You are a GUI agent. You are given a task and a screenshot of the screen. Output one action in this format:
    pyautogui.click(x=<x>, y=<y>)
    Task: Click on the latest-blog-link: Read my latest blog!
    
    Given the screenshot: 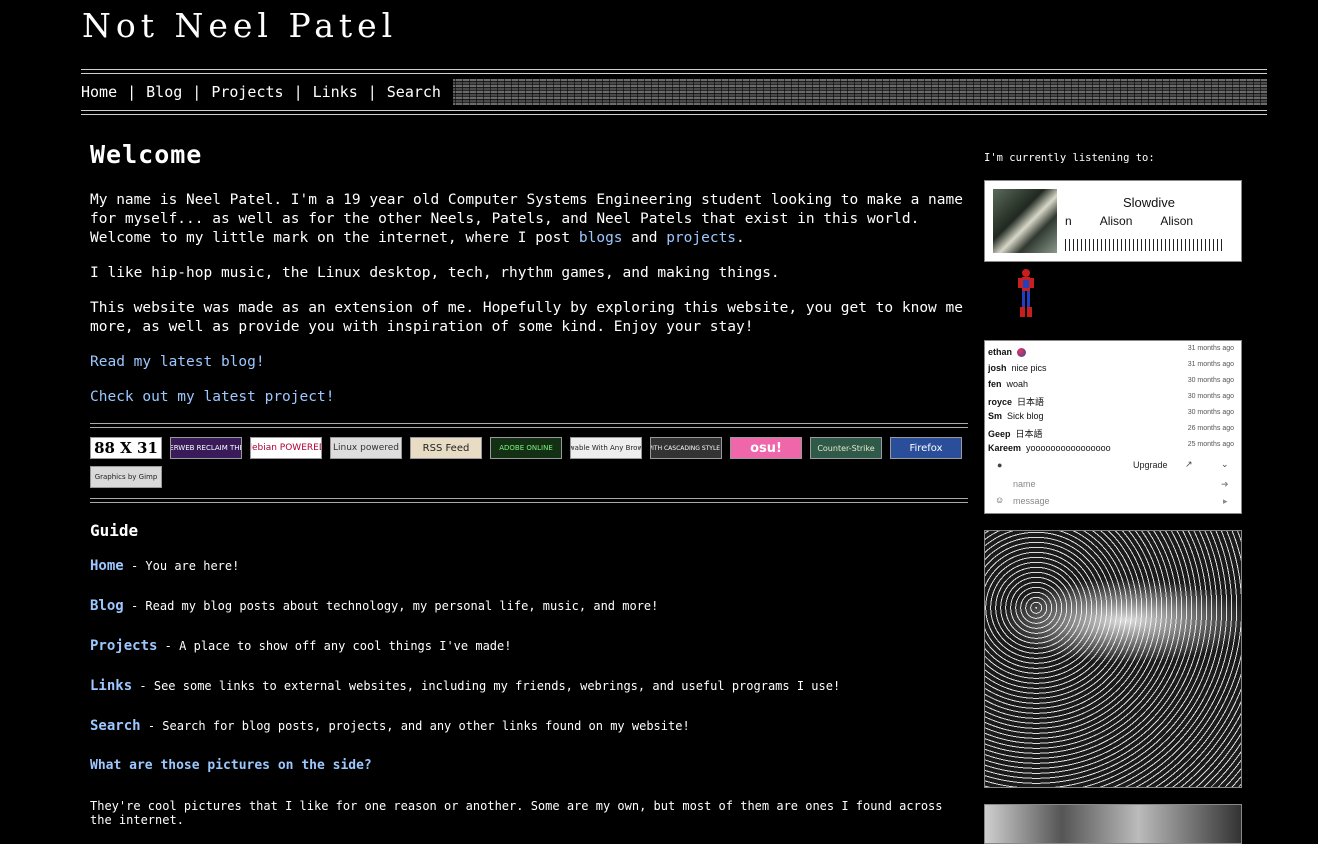 What is the action you would take?
    pyautogui.click(x=177, y=362)
    